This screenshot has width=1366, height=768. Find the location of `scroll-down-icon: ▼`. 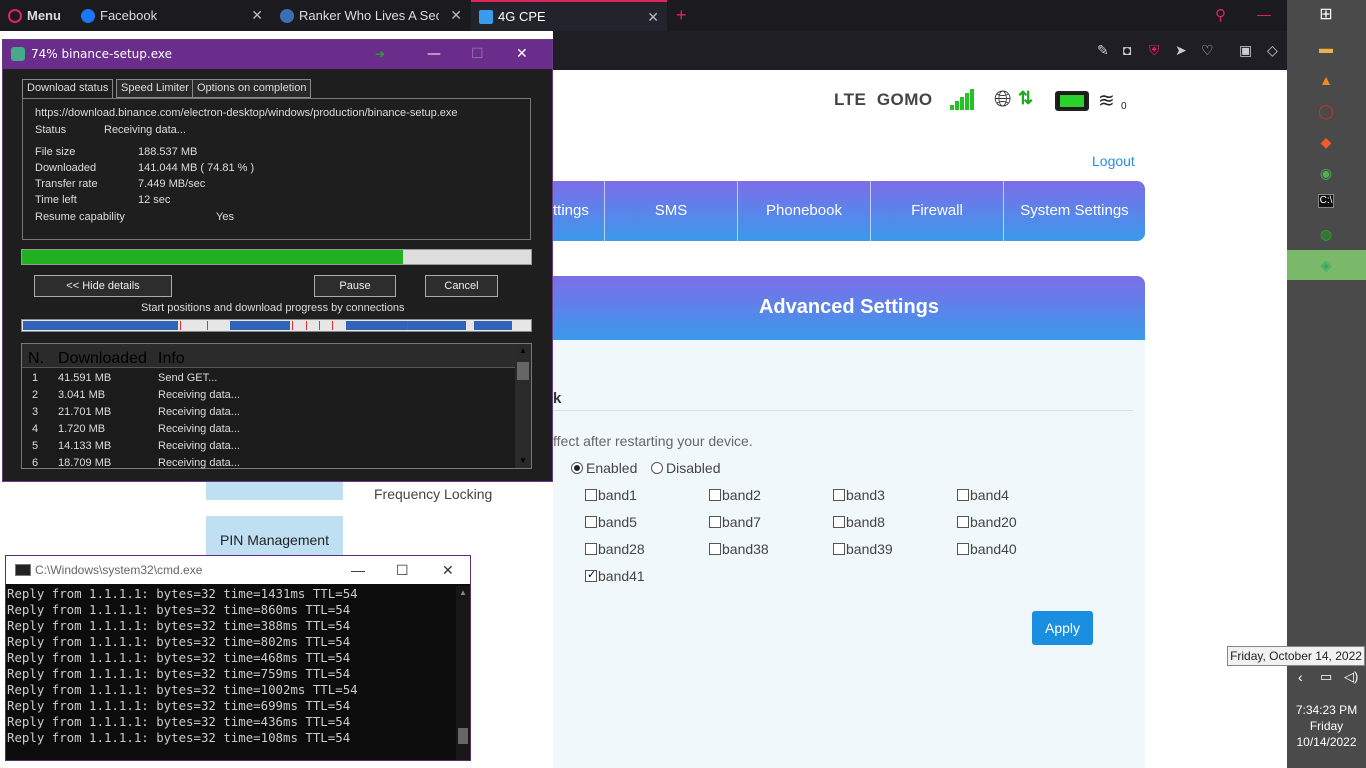

scroll-down-icon: ▼ is located at coordinates (523, 460).